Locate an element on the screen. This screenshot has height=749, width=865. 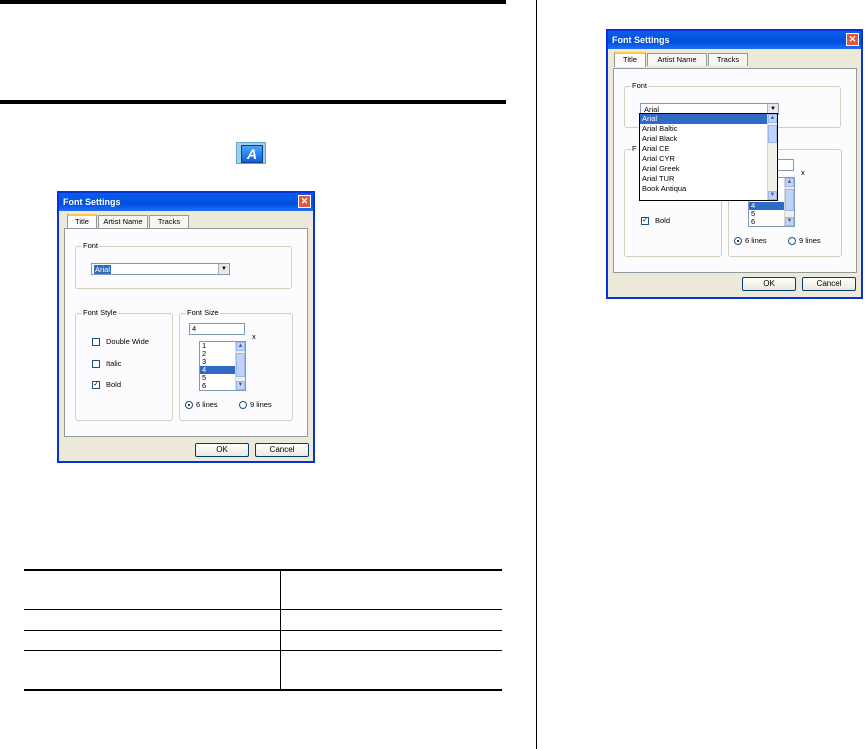
dropdown-scrollbar: ▲ ▼ is located at coordinates (772, 157).